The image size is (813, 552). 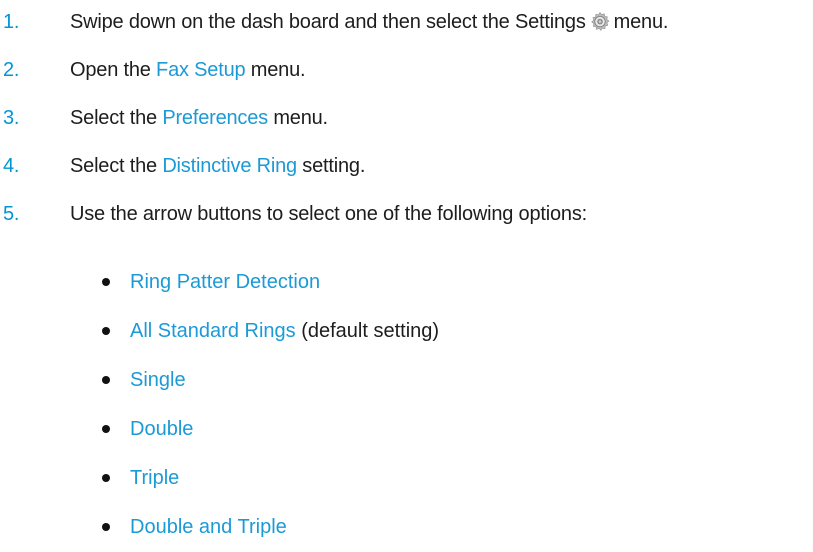 I want to click on step-text: Open the Fax Setup menu., so click(x=188, y=70).